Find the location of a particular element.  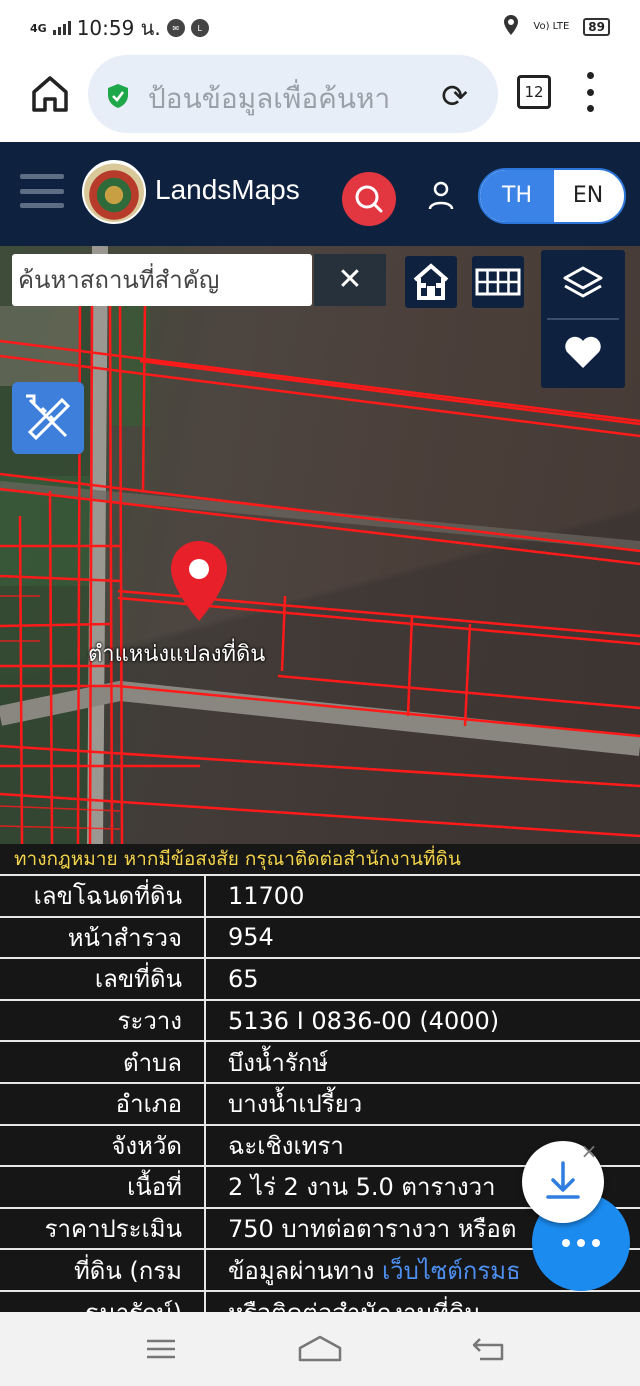

status-bar: 4G 10:59 น. ✉ L Vo) LTE 89 is located at coordinates (320, 26).